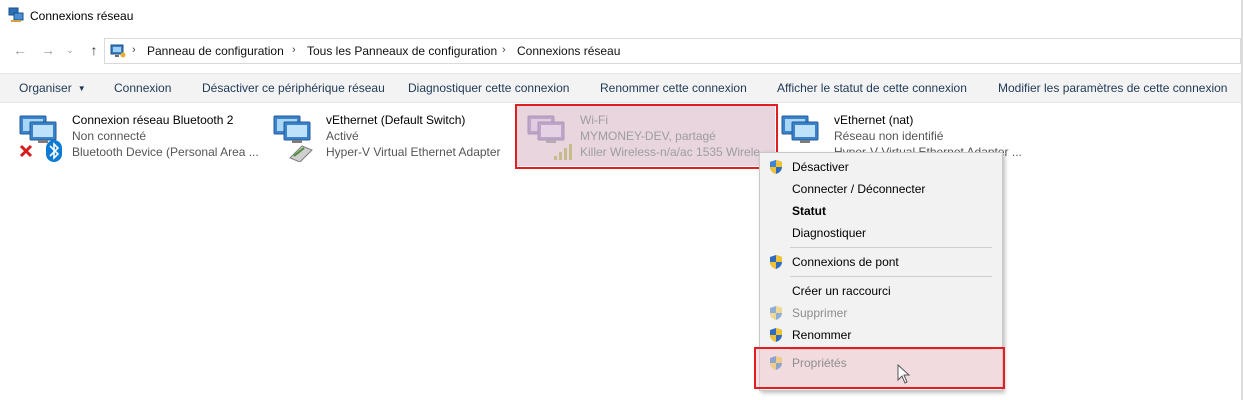 The width and height of the screenshot is (1243, 400). What do you see at coordinates (153, 120) in the screenshot?
I see `connection-name: Connexion réseau Bluetooth 2` at bounding box center [153, 120].